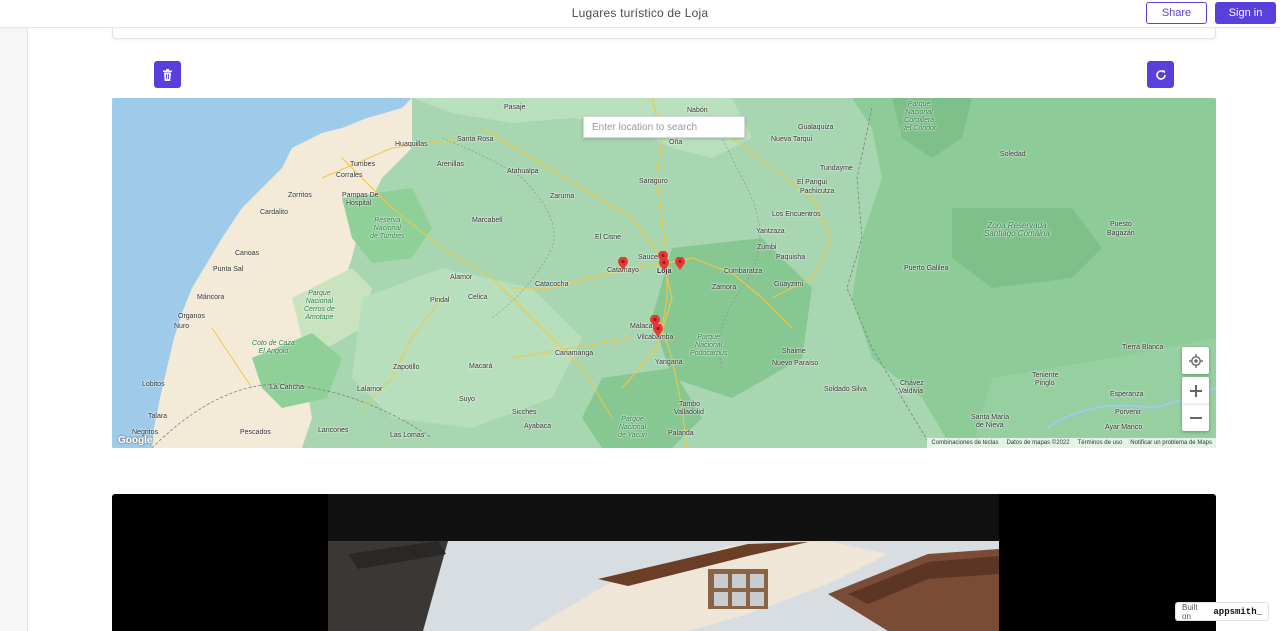 The image size is (1280, 631). Describe the element at coordinates (450, 164) in the screenshot. I see `map-label: Arenillas` at that location.